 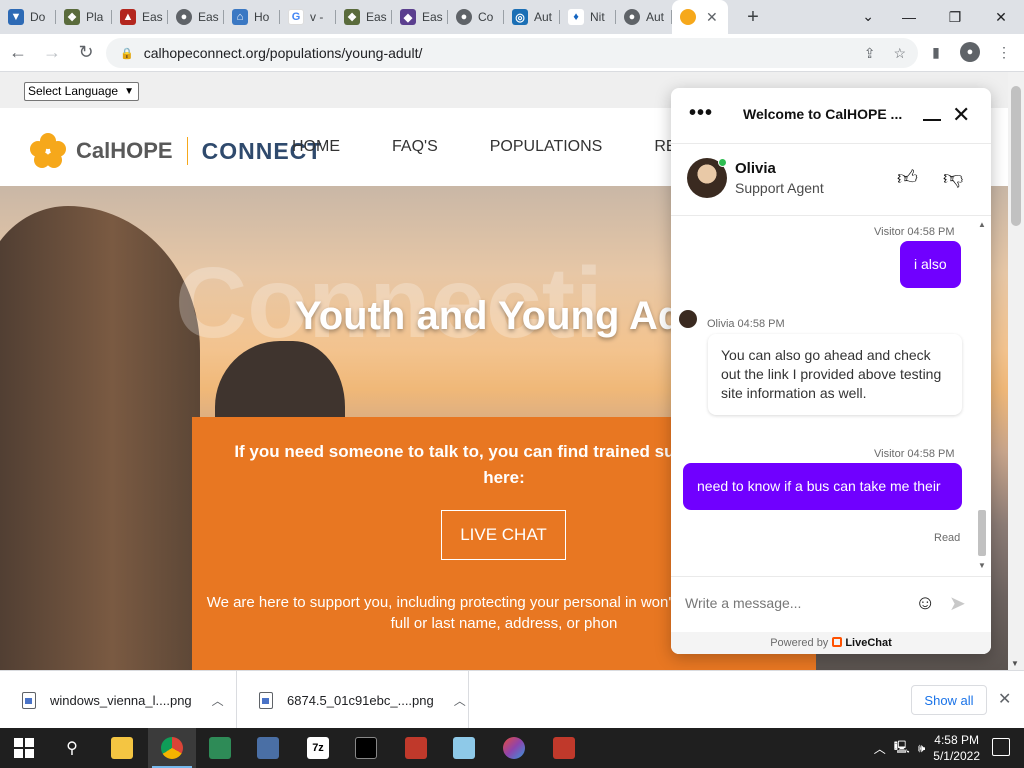 What do you see at coordinates (868, 643) in the screenshot?
I see `livechat-brand: LiveChat` at bounding box center [868, 643].